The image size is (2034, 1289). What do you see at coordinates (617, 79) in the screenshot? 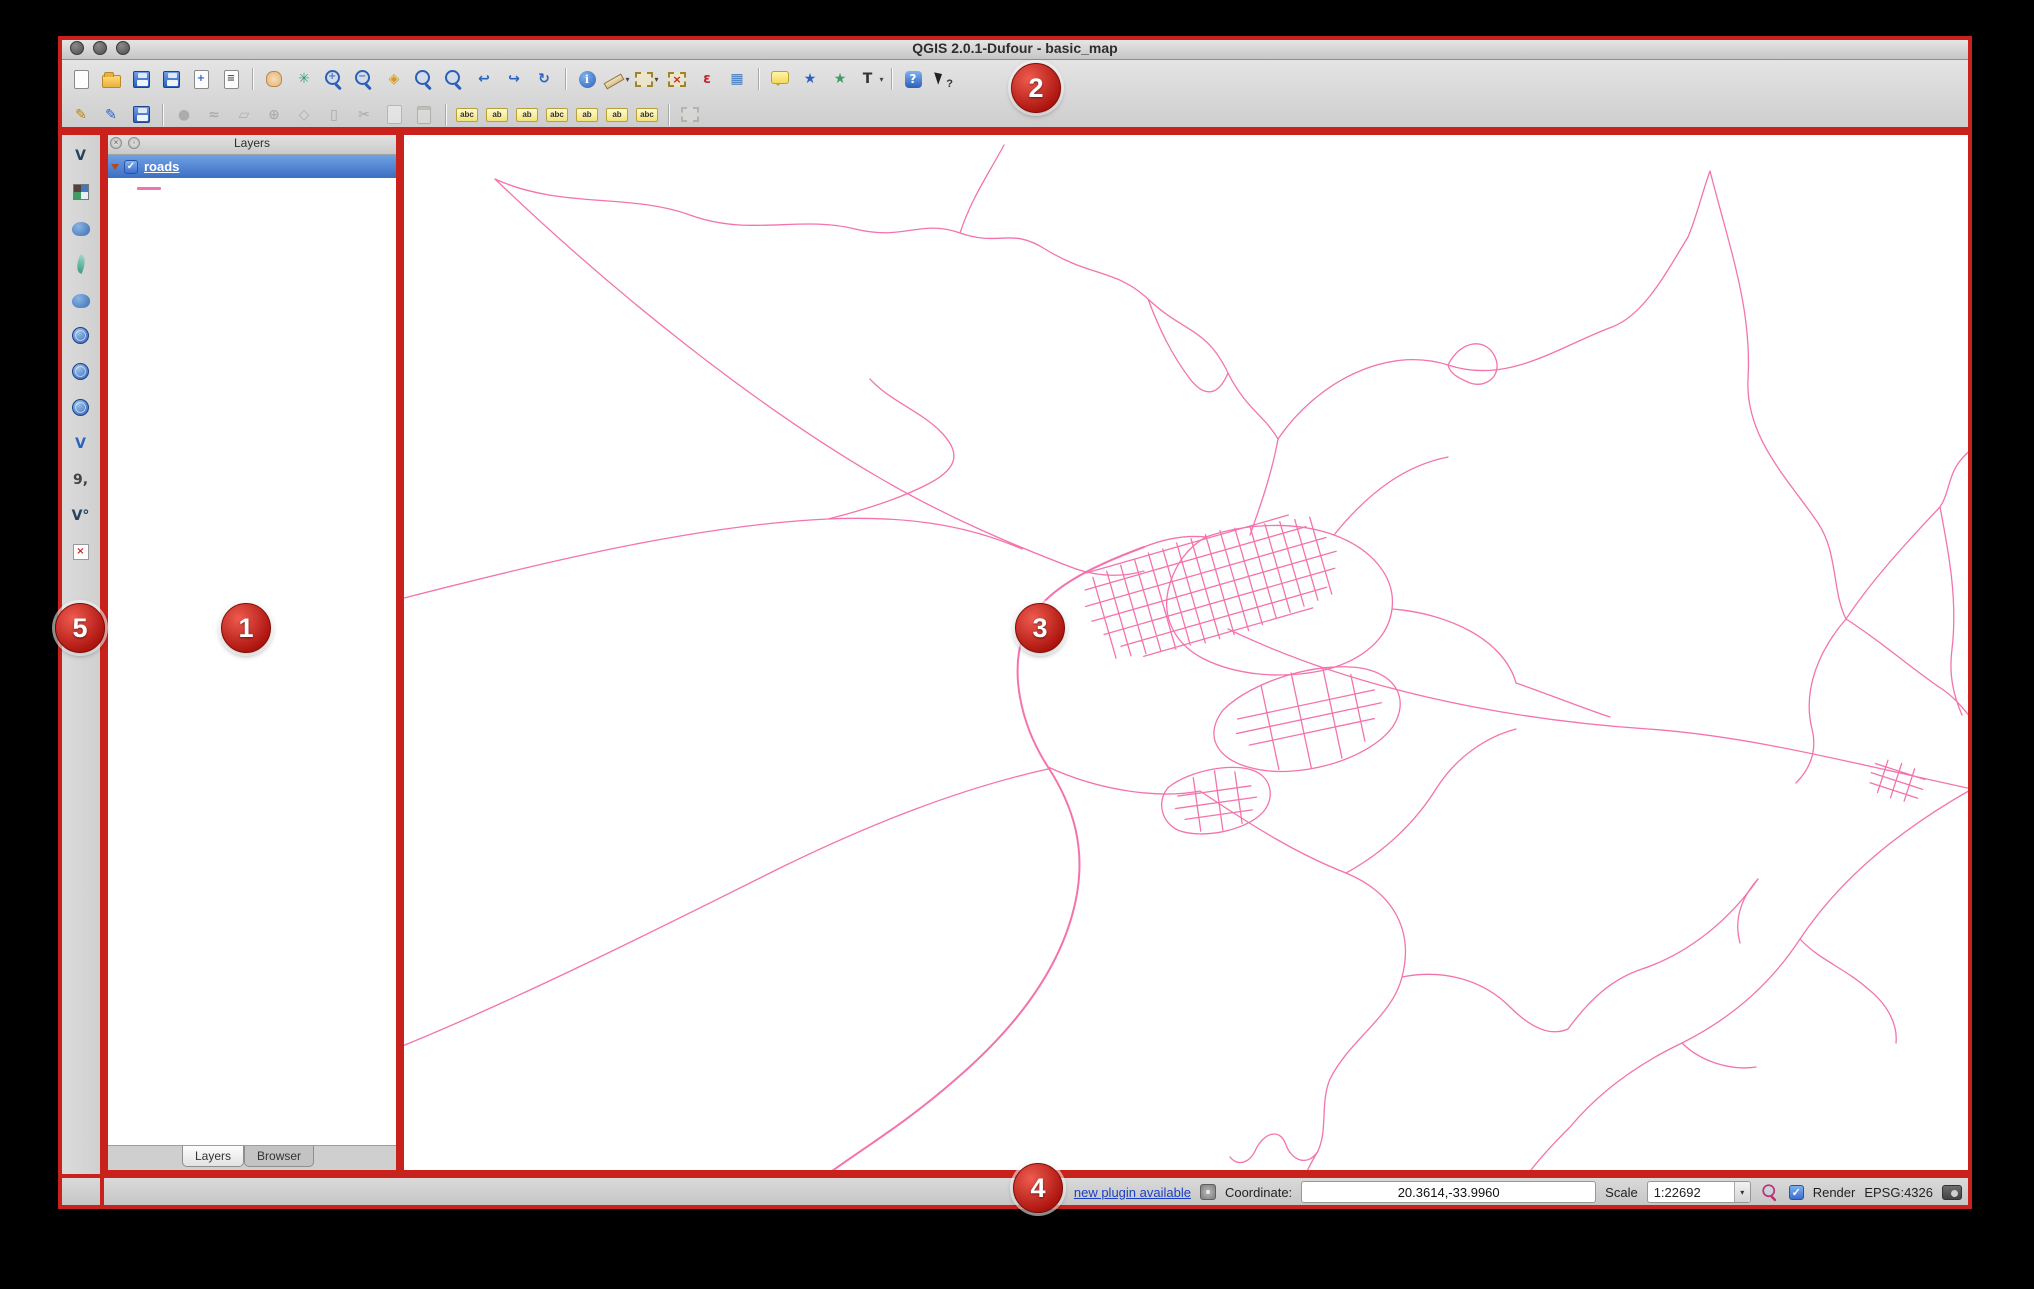
I see `measure-line-button: ▾` at bounding box center [617, 79].